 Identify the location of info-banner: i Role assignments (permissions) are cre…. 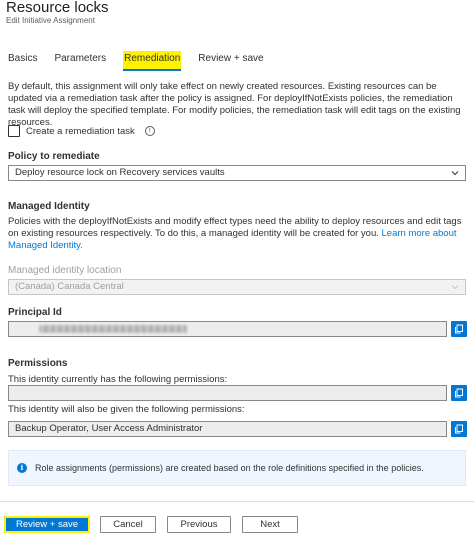
(237, 468).